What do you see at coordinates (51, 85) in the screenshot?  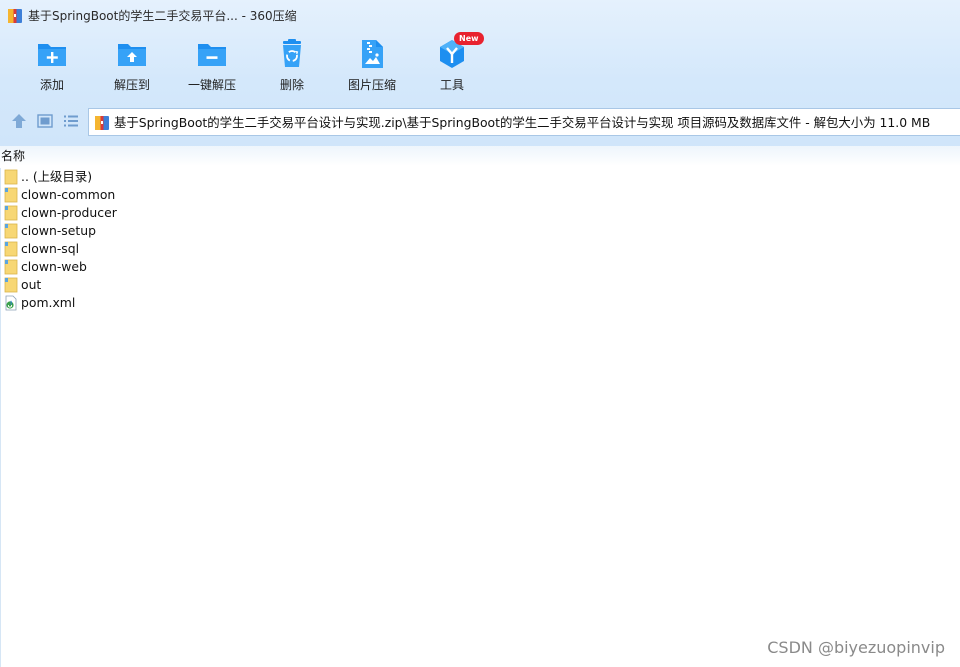 I see `add-button-label: 添加` at bounding box center [51, 85].